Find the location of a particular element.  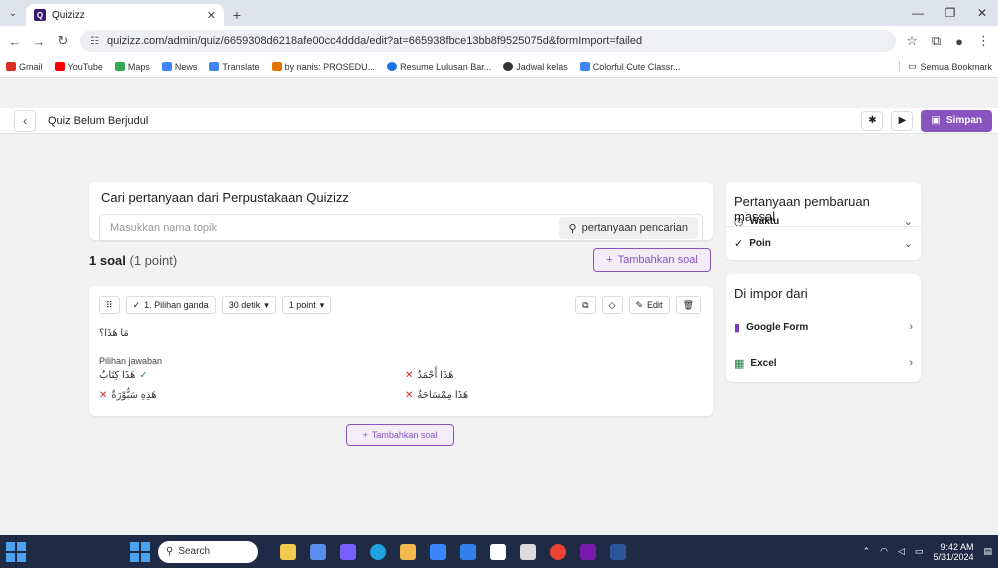

wifi-icon: ◠ is located at coordinates (884, 551).